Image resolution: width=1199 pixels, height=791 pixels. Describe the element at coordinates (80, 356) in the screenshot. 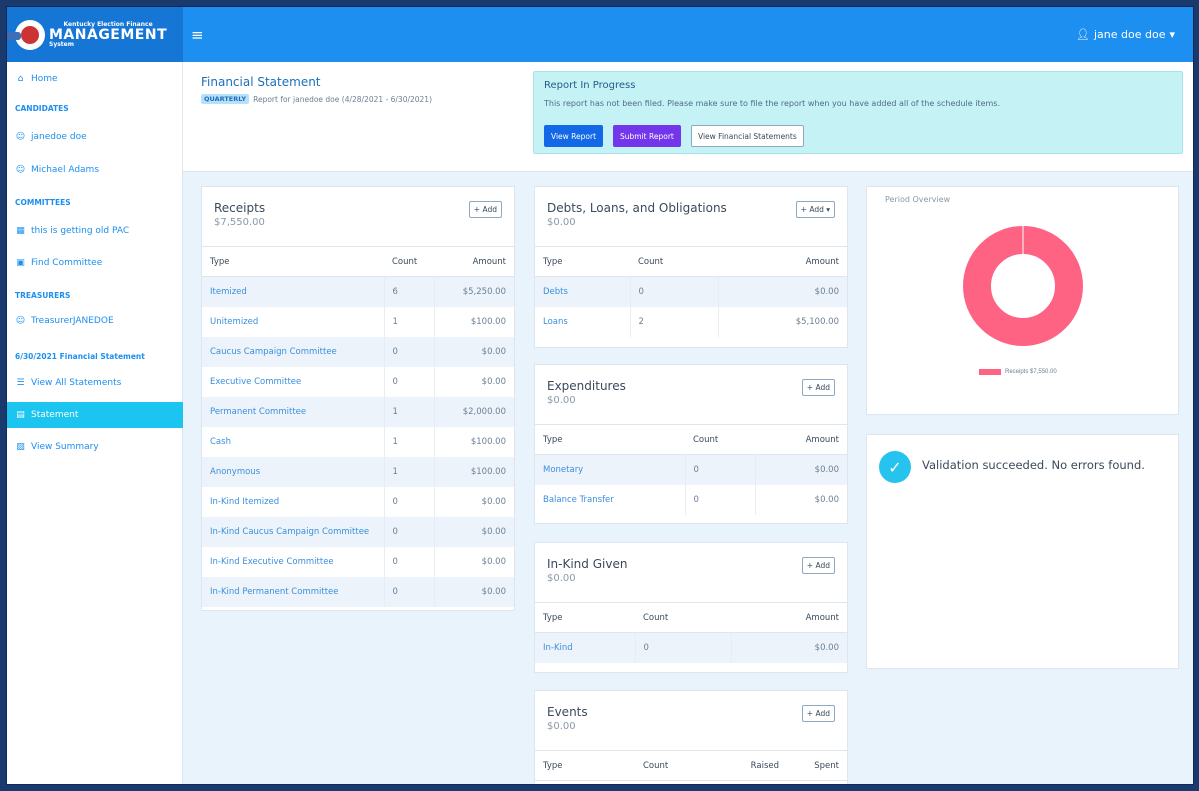

I see `sidebar-heading-statement: 6/30/2021 Financial Statement` at that location.